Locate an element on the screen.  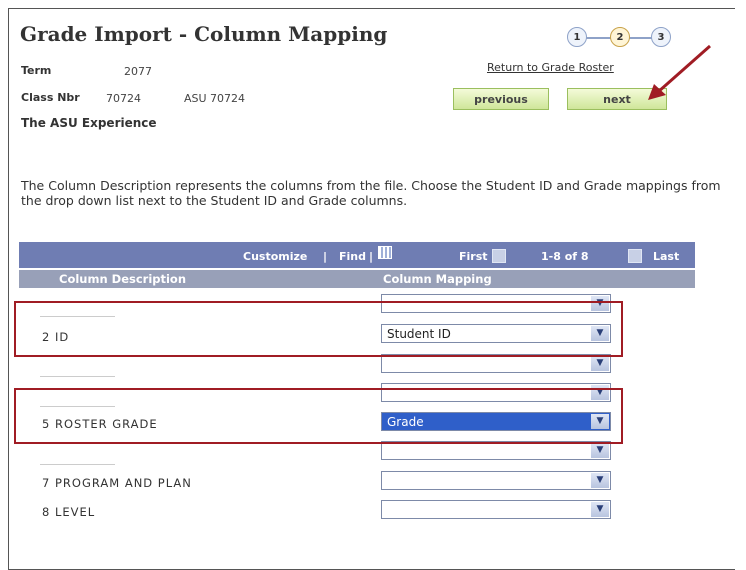
class-code: ASU 70724 is located at coordinates (215, 98).